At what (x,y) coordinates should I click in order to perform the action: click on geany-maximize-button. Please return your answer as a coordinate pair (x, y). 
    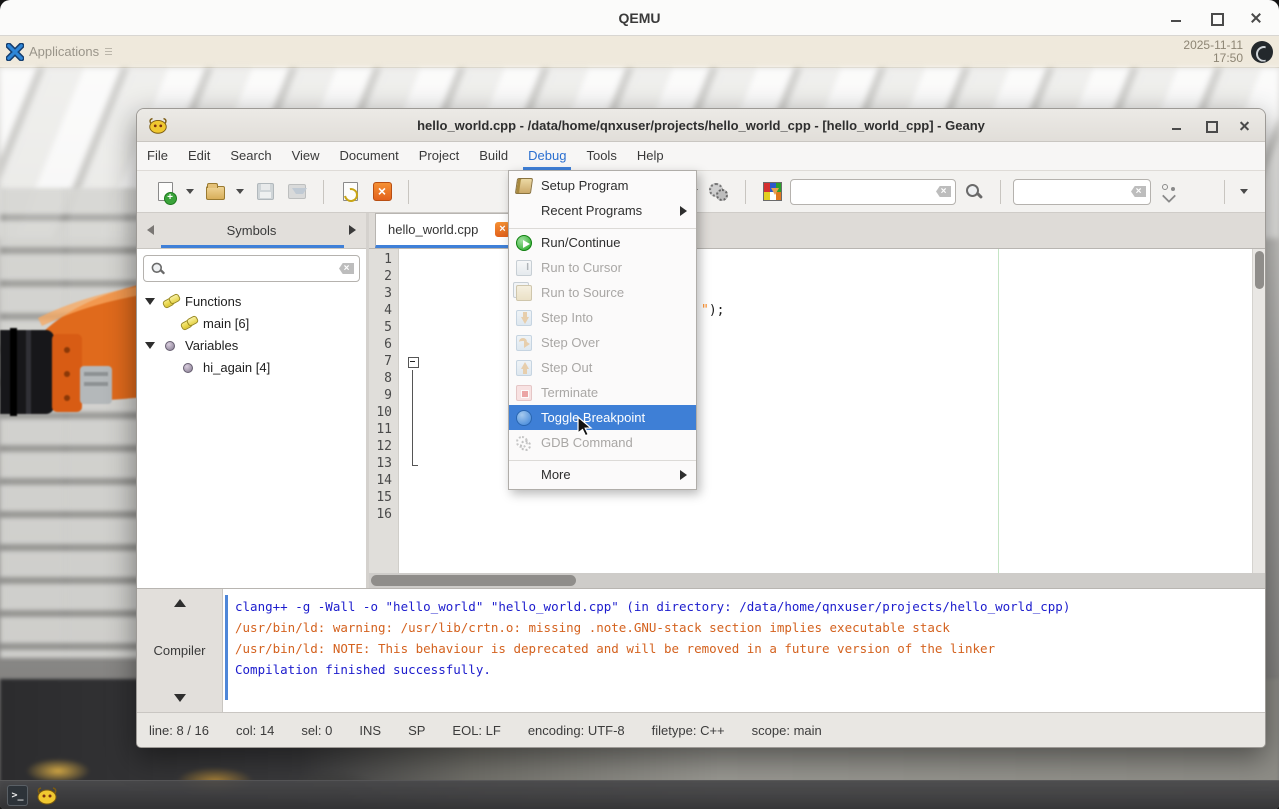
    Looking at the image, I should click on (1211, 126).